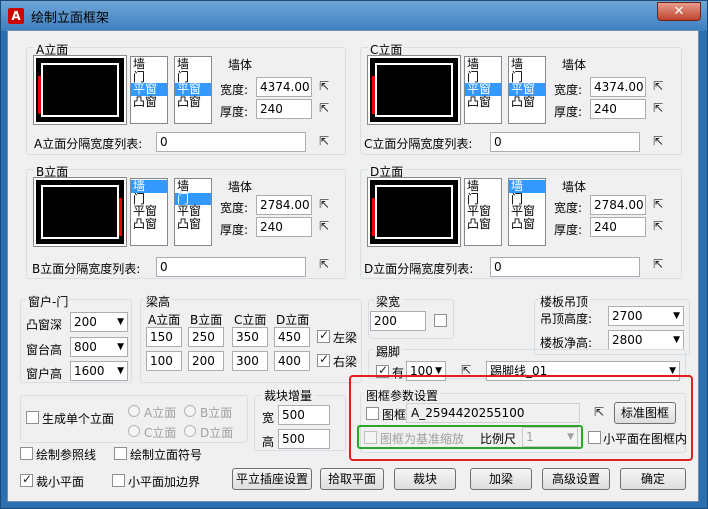 The height and width of the screenshot is (509, 708). I want to click on elevation-a-type-list: 墙 门 平窗 凸窗, so click(193, 90).